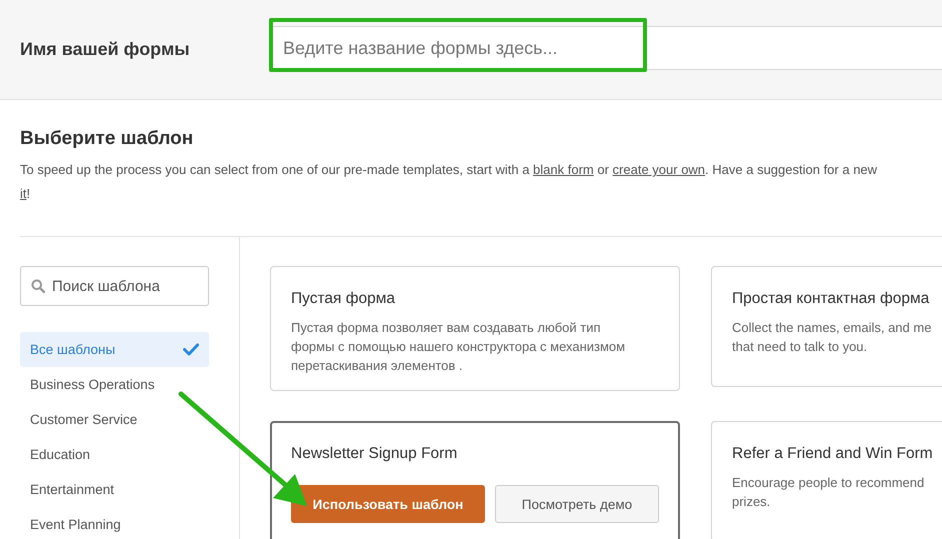 This screenshot has width=942, height=539. Describe the element at coordinates (114, 349) in the screenshot. I see `category-item: Все шаблоны` at that location.